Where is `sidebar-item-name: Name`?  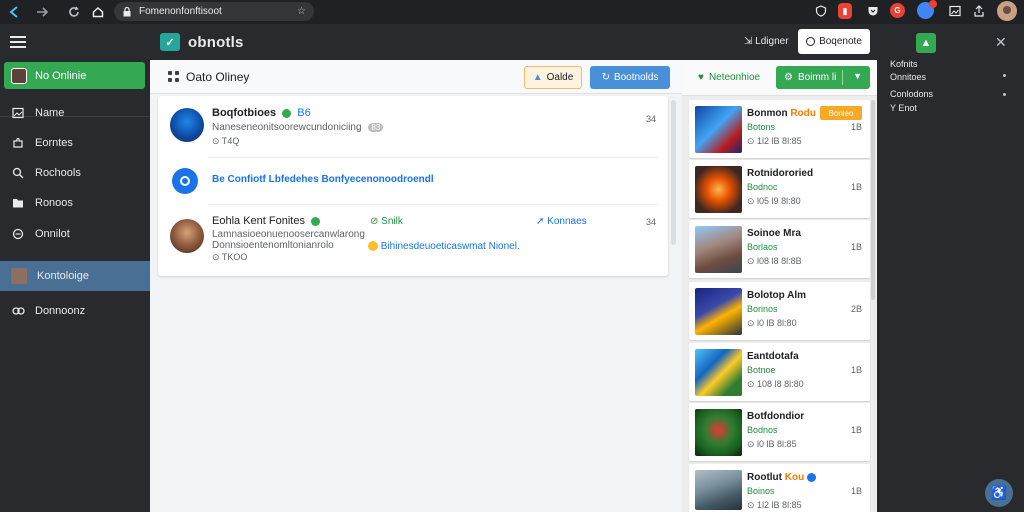 sidebar-item-name: Name is located at coordinates (75, 113).